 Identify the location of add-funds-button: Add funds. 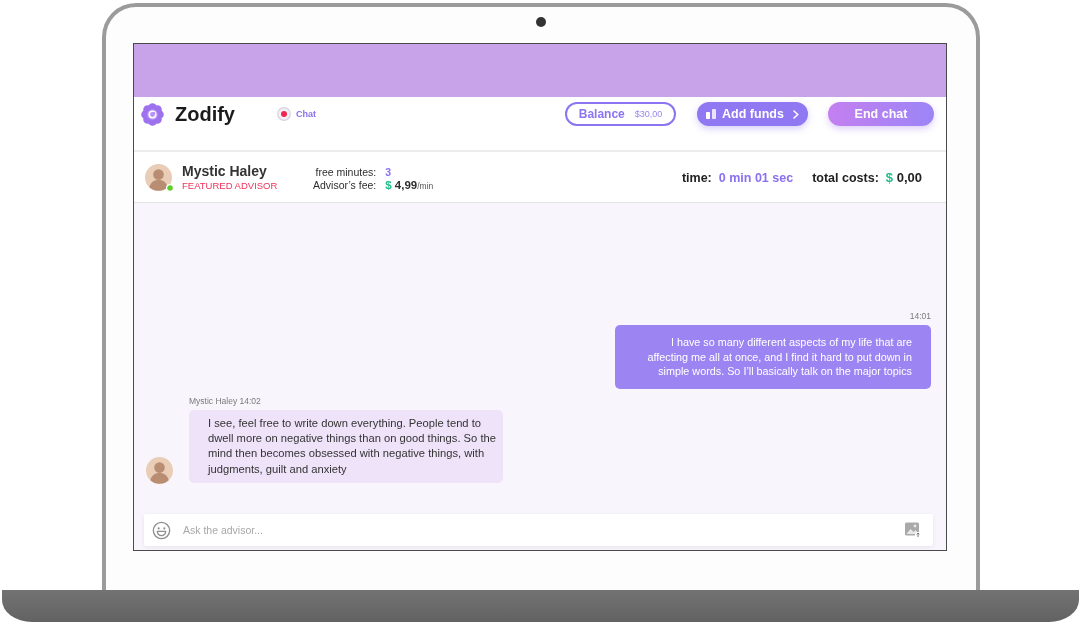
(752, 114).